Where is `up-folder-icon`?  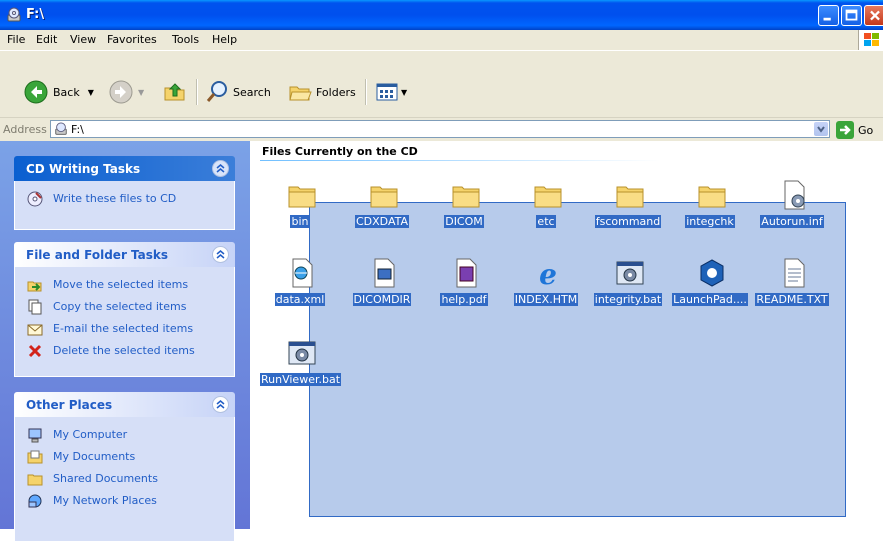
up-folder-icon is located at coordinates (174, 92).